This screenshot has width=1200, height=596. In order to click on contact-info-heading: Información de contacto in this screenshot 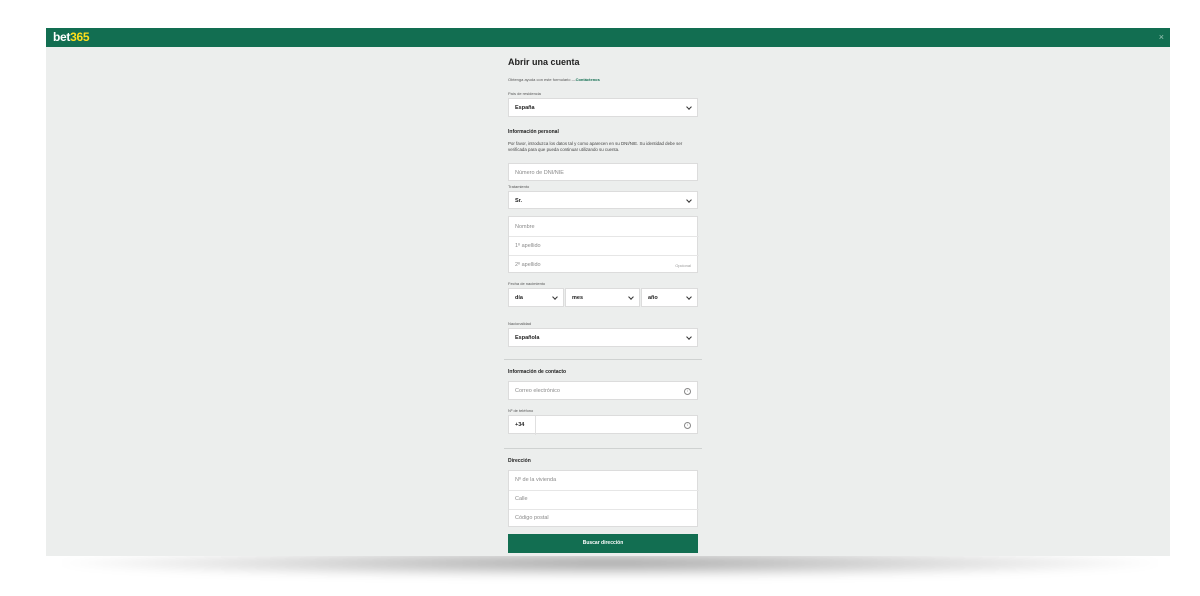, I will do `click(537, 372)`.